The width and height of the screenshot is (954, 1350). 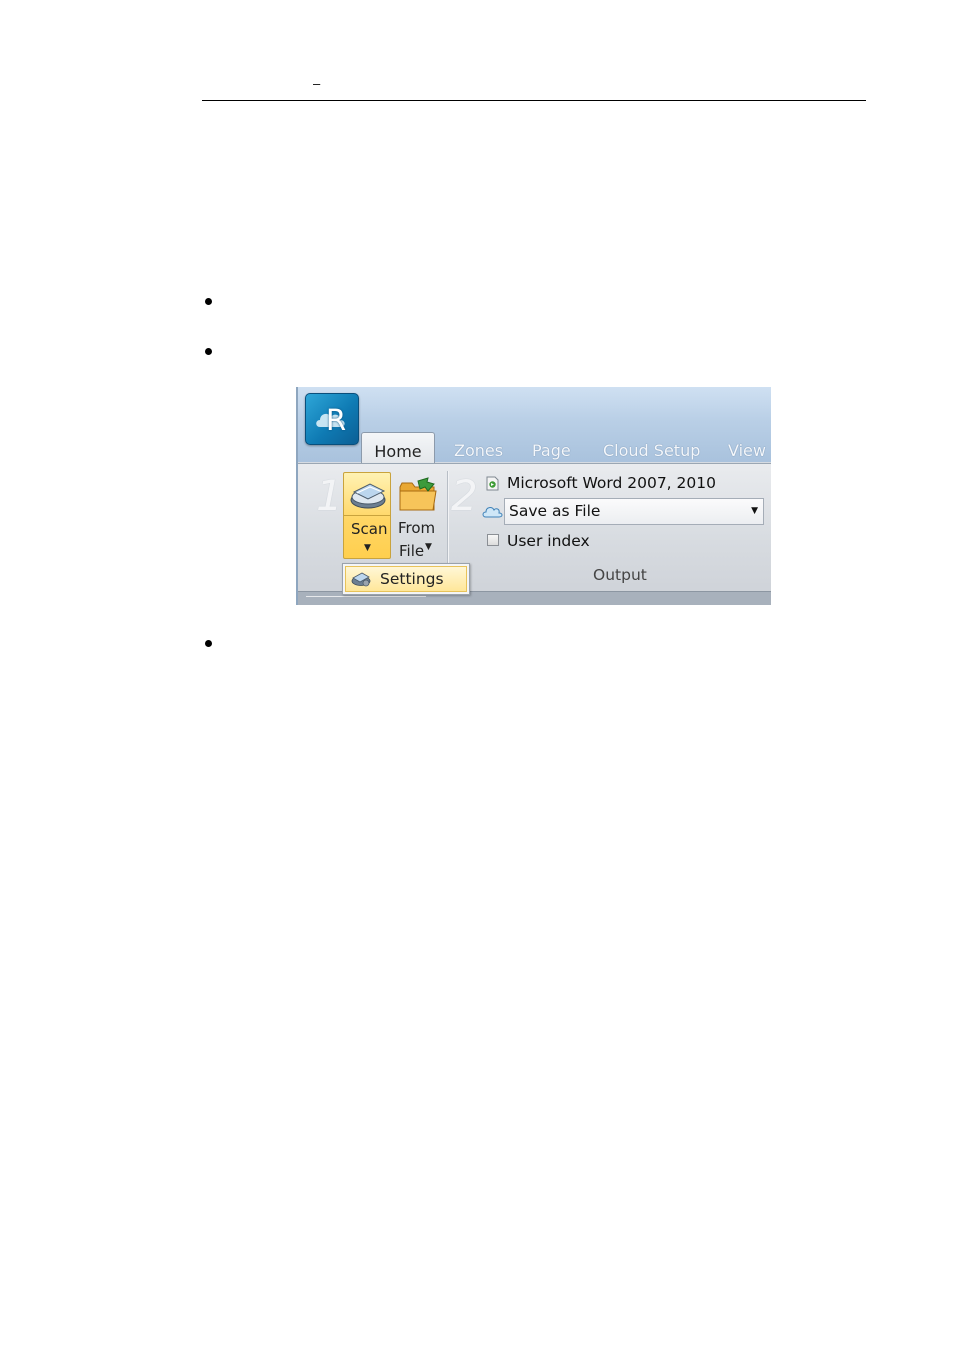 What do you see at coordinates (611, 483) in the screenshot?
I see `output-format: Microsoft Word 2007, 2010` at bounding box center [611, 483].